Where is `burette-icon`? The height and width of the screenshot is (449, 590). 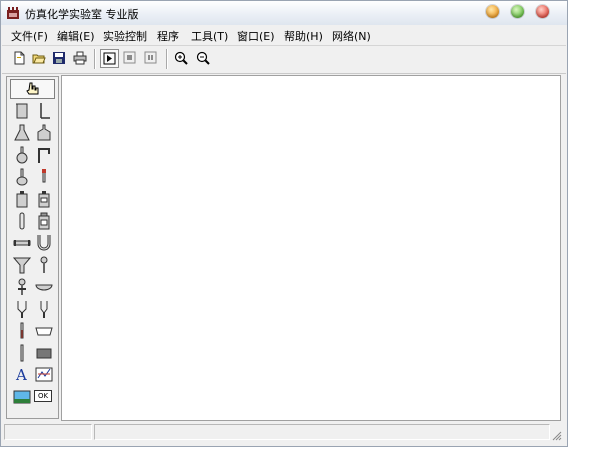
burette-icon is located at coordinates (22, 309).